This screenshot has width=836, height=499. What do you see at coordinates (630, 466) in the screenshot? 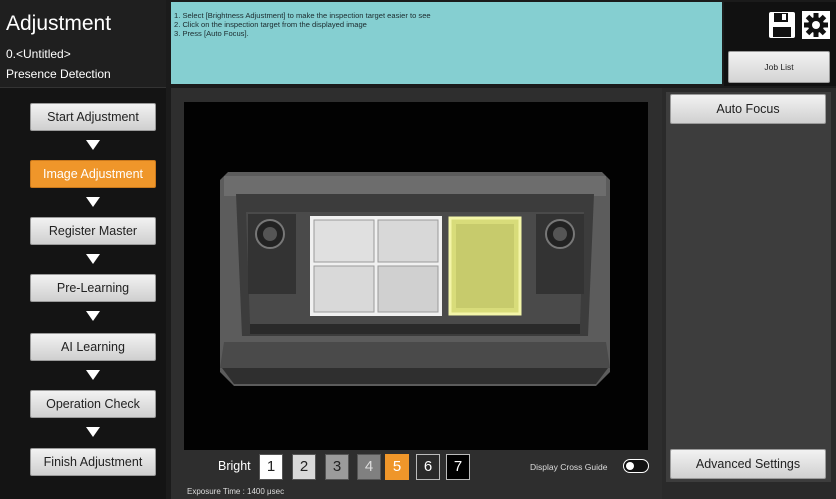
I see `toggle-knob` at bounding box center [630, 466].